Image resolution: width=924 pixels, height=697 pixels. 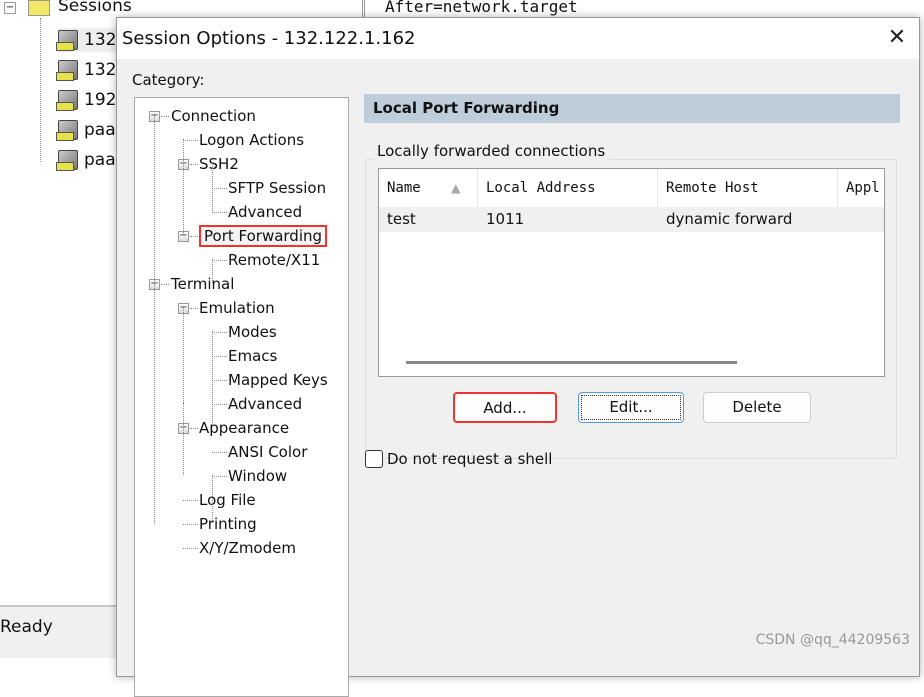 What do you see at coordinates (374, 459) in the screenshot?
I see `no-shell-checkbox` at bounding box center [374, 459].